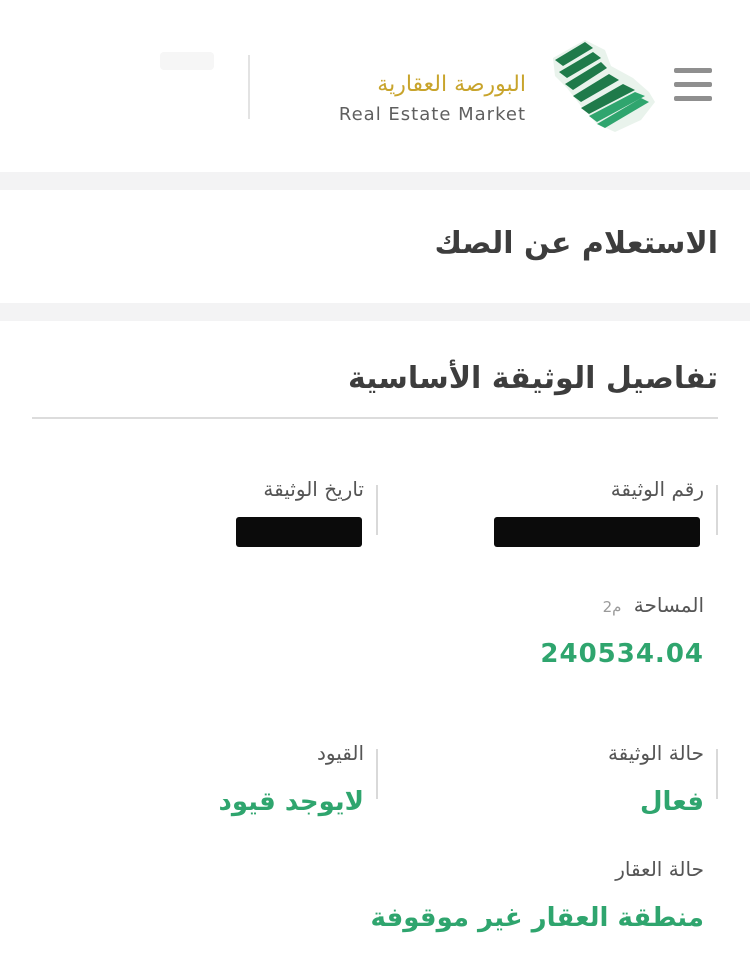  I want to click on area-label-text: المساحة, so click(668, 605).